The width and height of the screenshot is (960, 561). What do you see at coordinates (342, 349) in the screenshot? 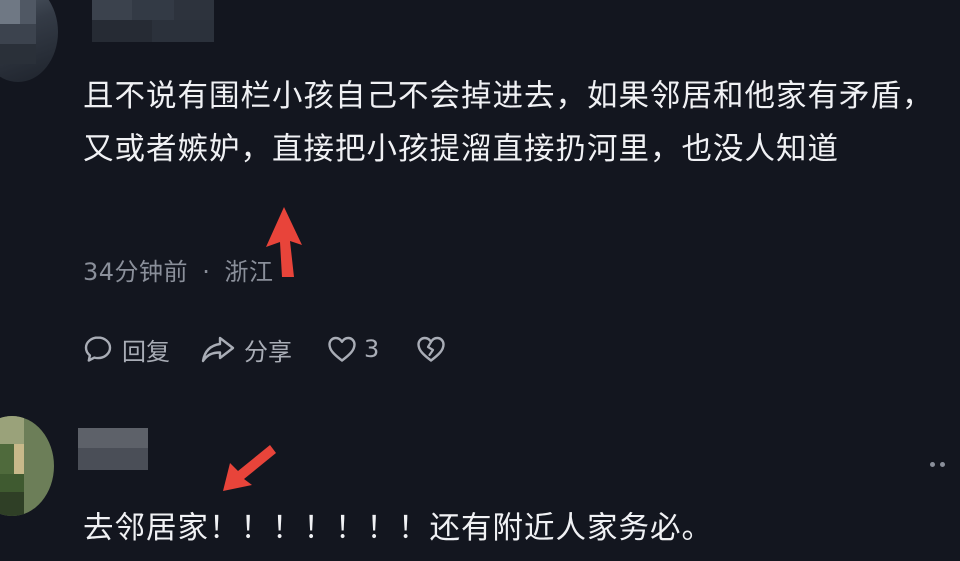
I see `heart-icon` at bounding box center [342, 349].